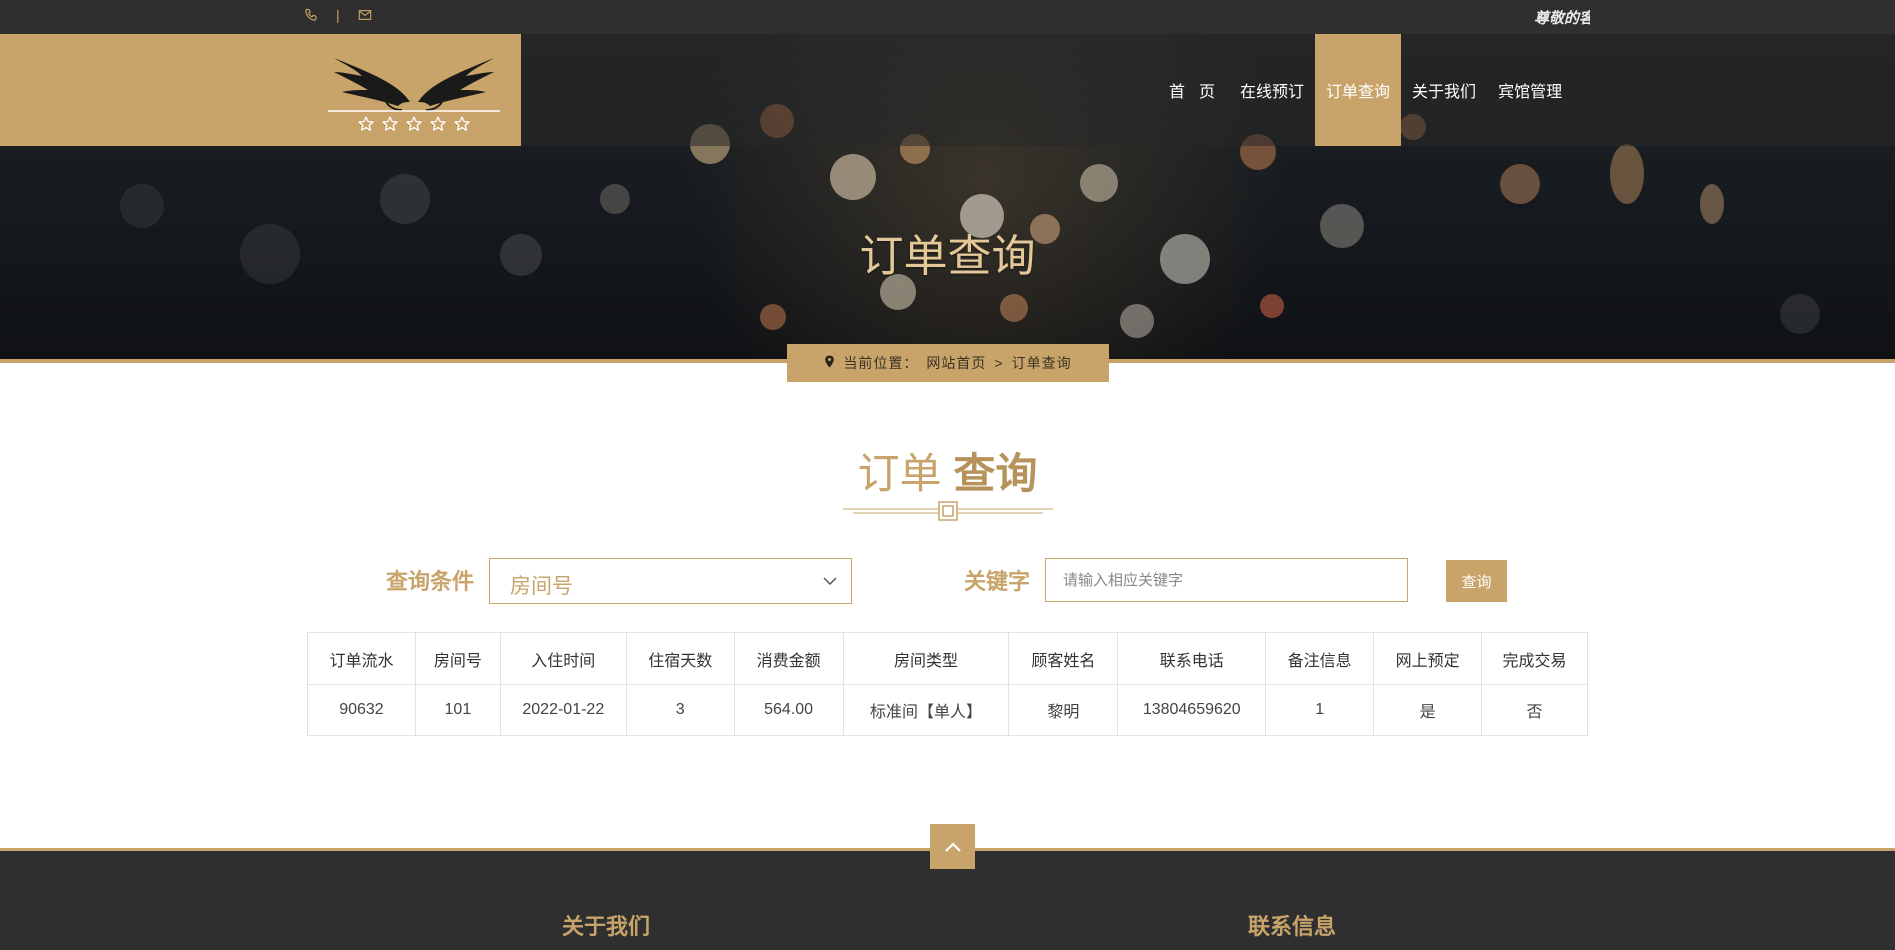  Describe the element at coordinates (1292, 926) in the screenshot. I see `footer-contact-title: 联系信息` at that location.